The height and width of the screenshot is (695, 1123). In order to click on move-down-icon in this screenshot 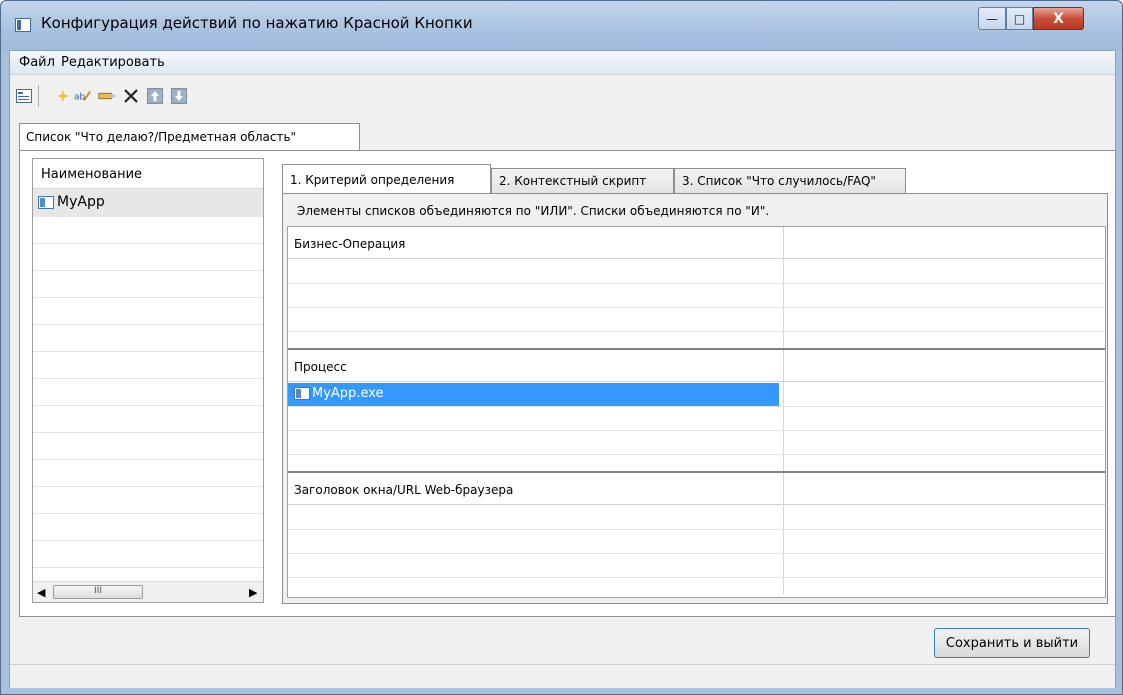, I will do `click(179, 96)`.